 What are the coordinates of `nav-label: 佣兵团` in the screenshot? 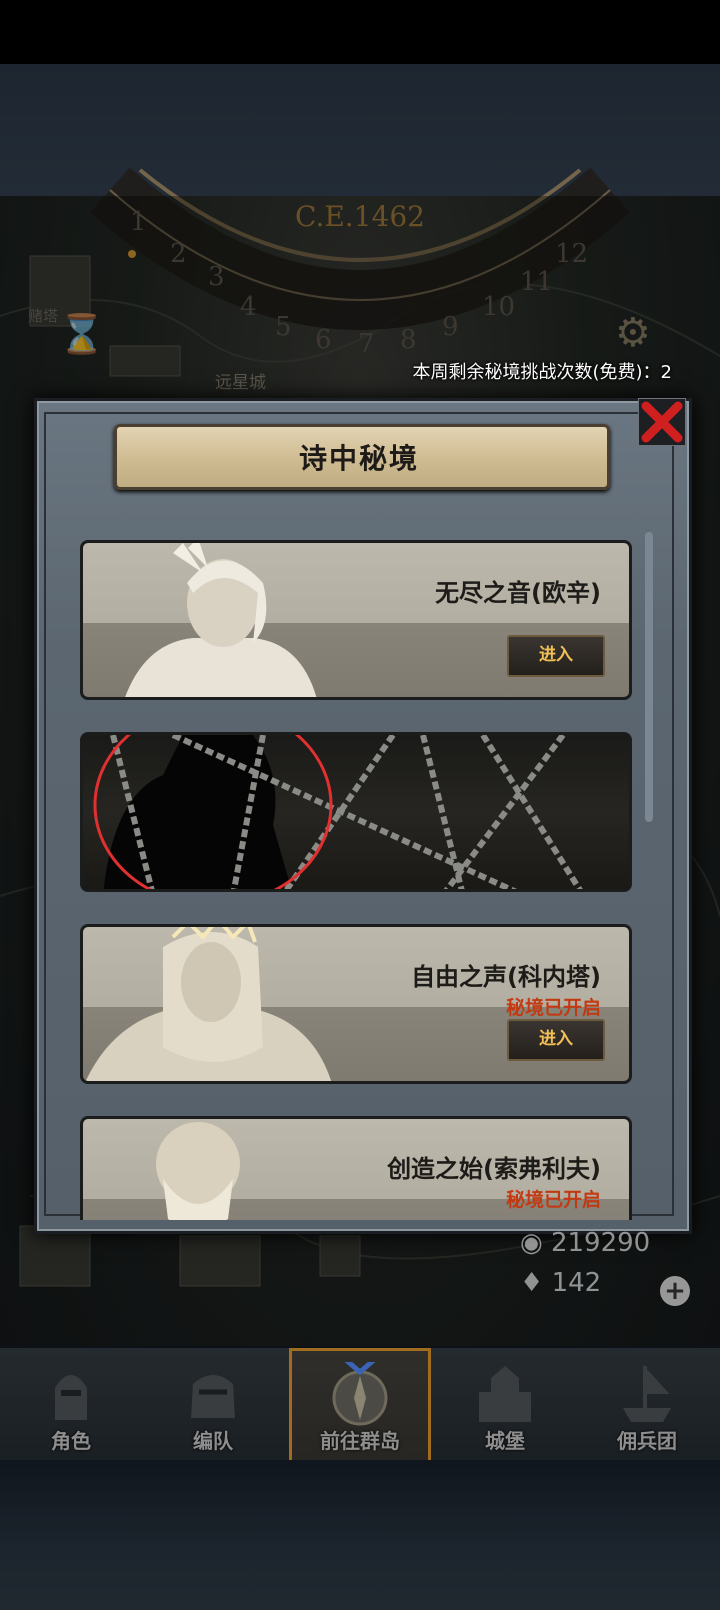 It's located at (647, 1441).